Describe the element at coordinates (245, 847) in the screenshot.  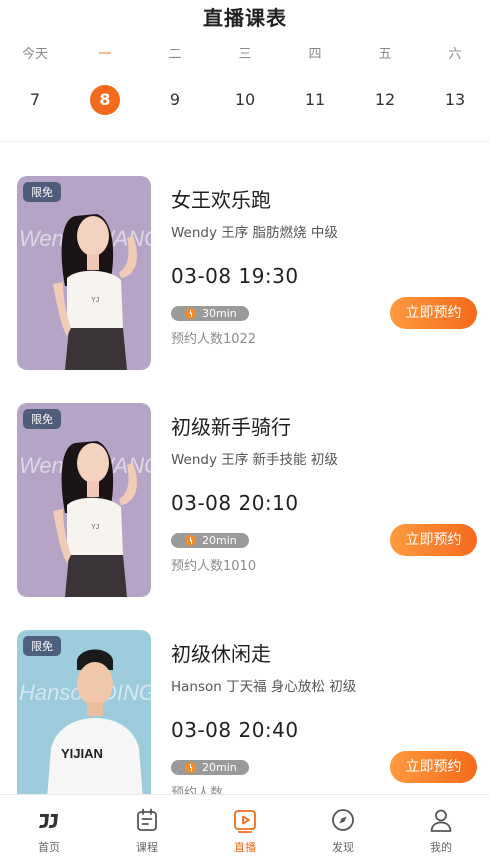
I see `tab-label: 直播` at that location.